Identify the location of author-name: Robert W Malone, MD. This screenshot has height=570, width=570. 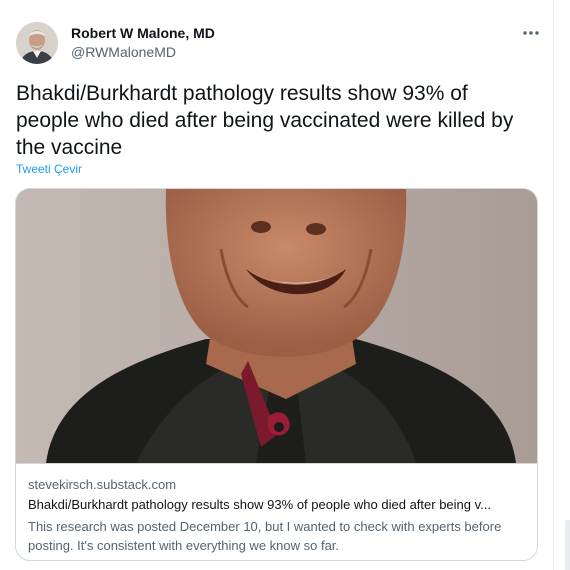
(143, 33).